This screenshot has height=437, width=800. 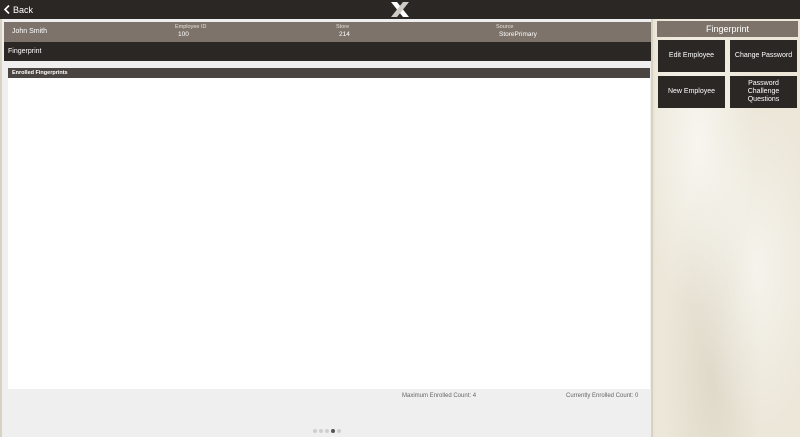 What do you see at coordinates (602, 396) in the screenshot?
I see `current-enrolled-count: Currently Enrolled Count: 0` at bounding box center [602, 396].